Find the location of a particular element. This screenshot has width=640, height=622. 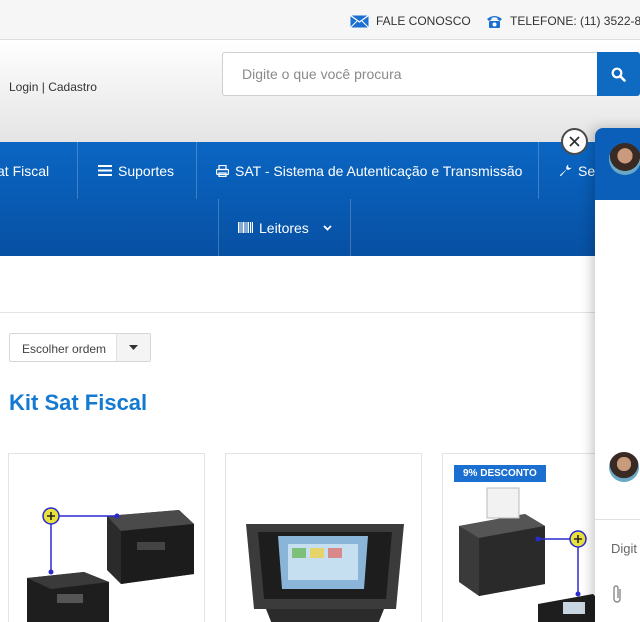

paperclip-icon is located at coordinates (617, 594).